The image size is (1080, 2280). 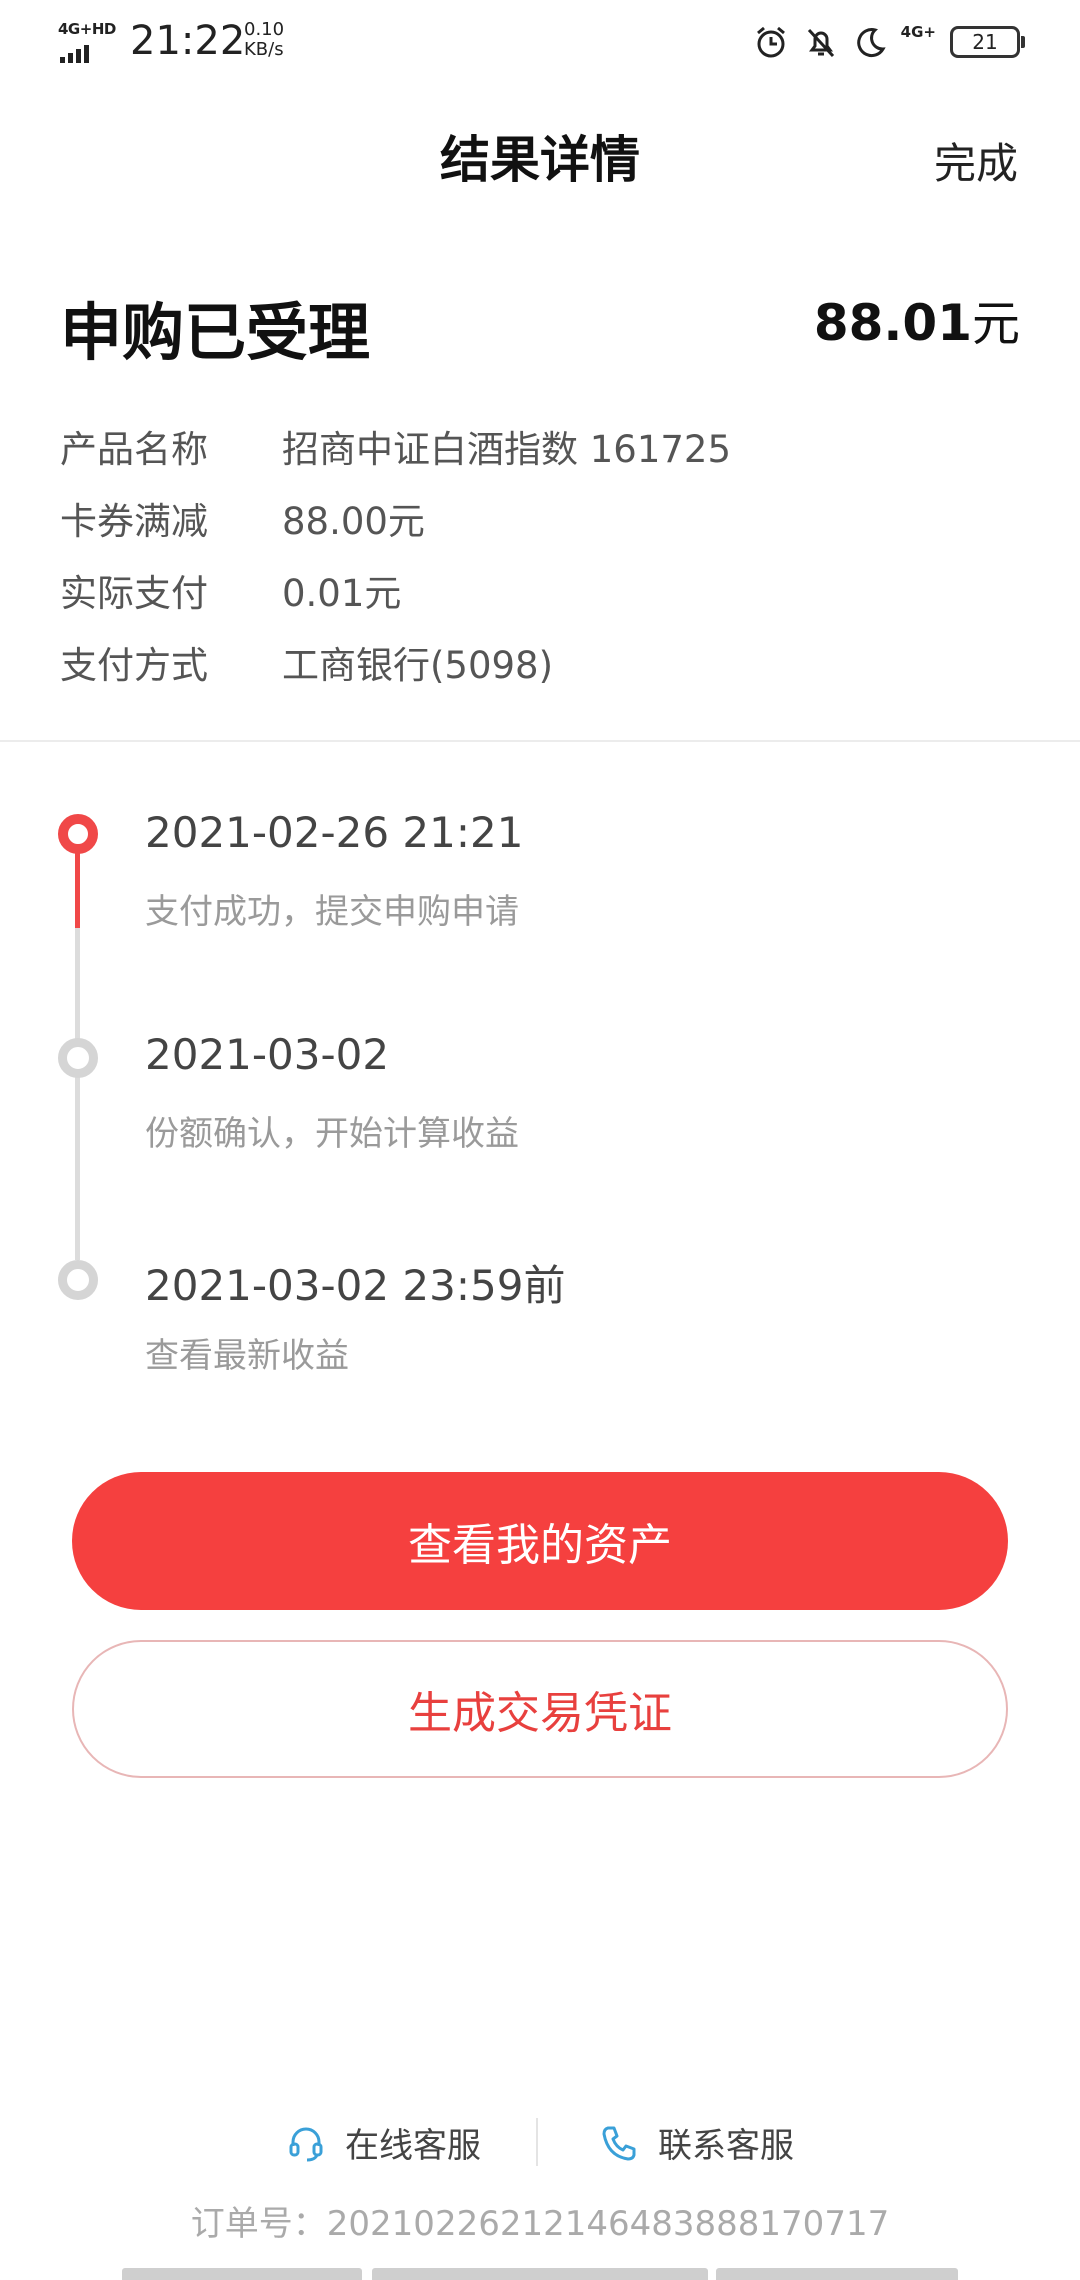 I want to click on battery-icon: 21, so click(x=987, y=42).